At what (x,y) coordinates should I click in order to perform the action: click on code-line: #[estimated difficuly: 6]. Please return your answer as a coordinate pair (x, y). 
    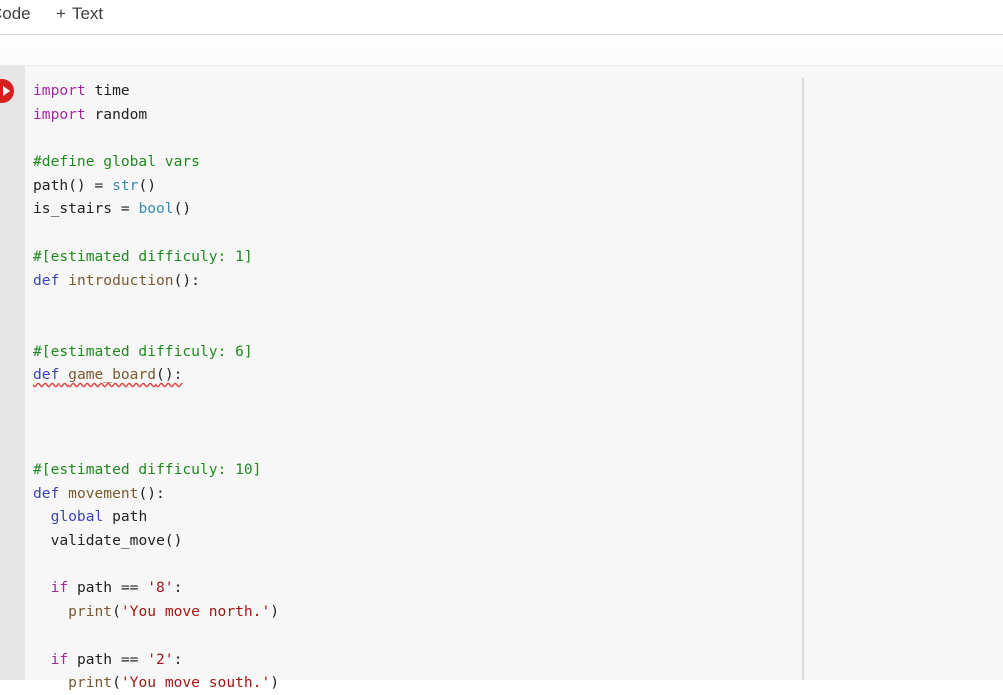
    Looking at the image, I should click on (156, 352).